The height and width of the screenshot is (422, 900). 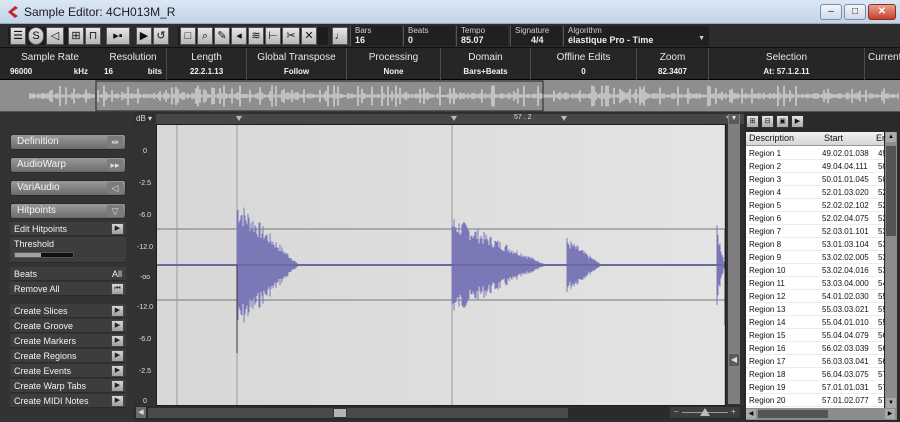 What do you see at coordinates (816, 374) in the screenshot?
I see `table-row: Region 18 56.04.03.075 57` at bounding box center [816, 374].